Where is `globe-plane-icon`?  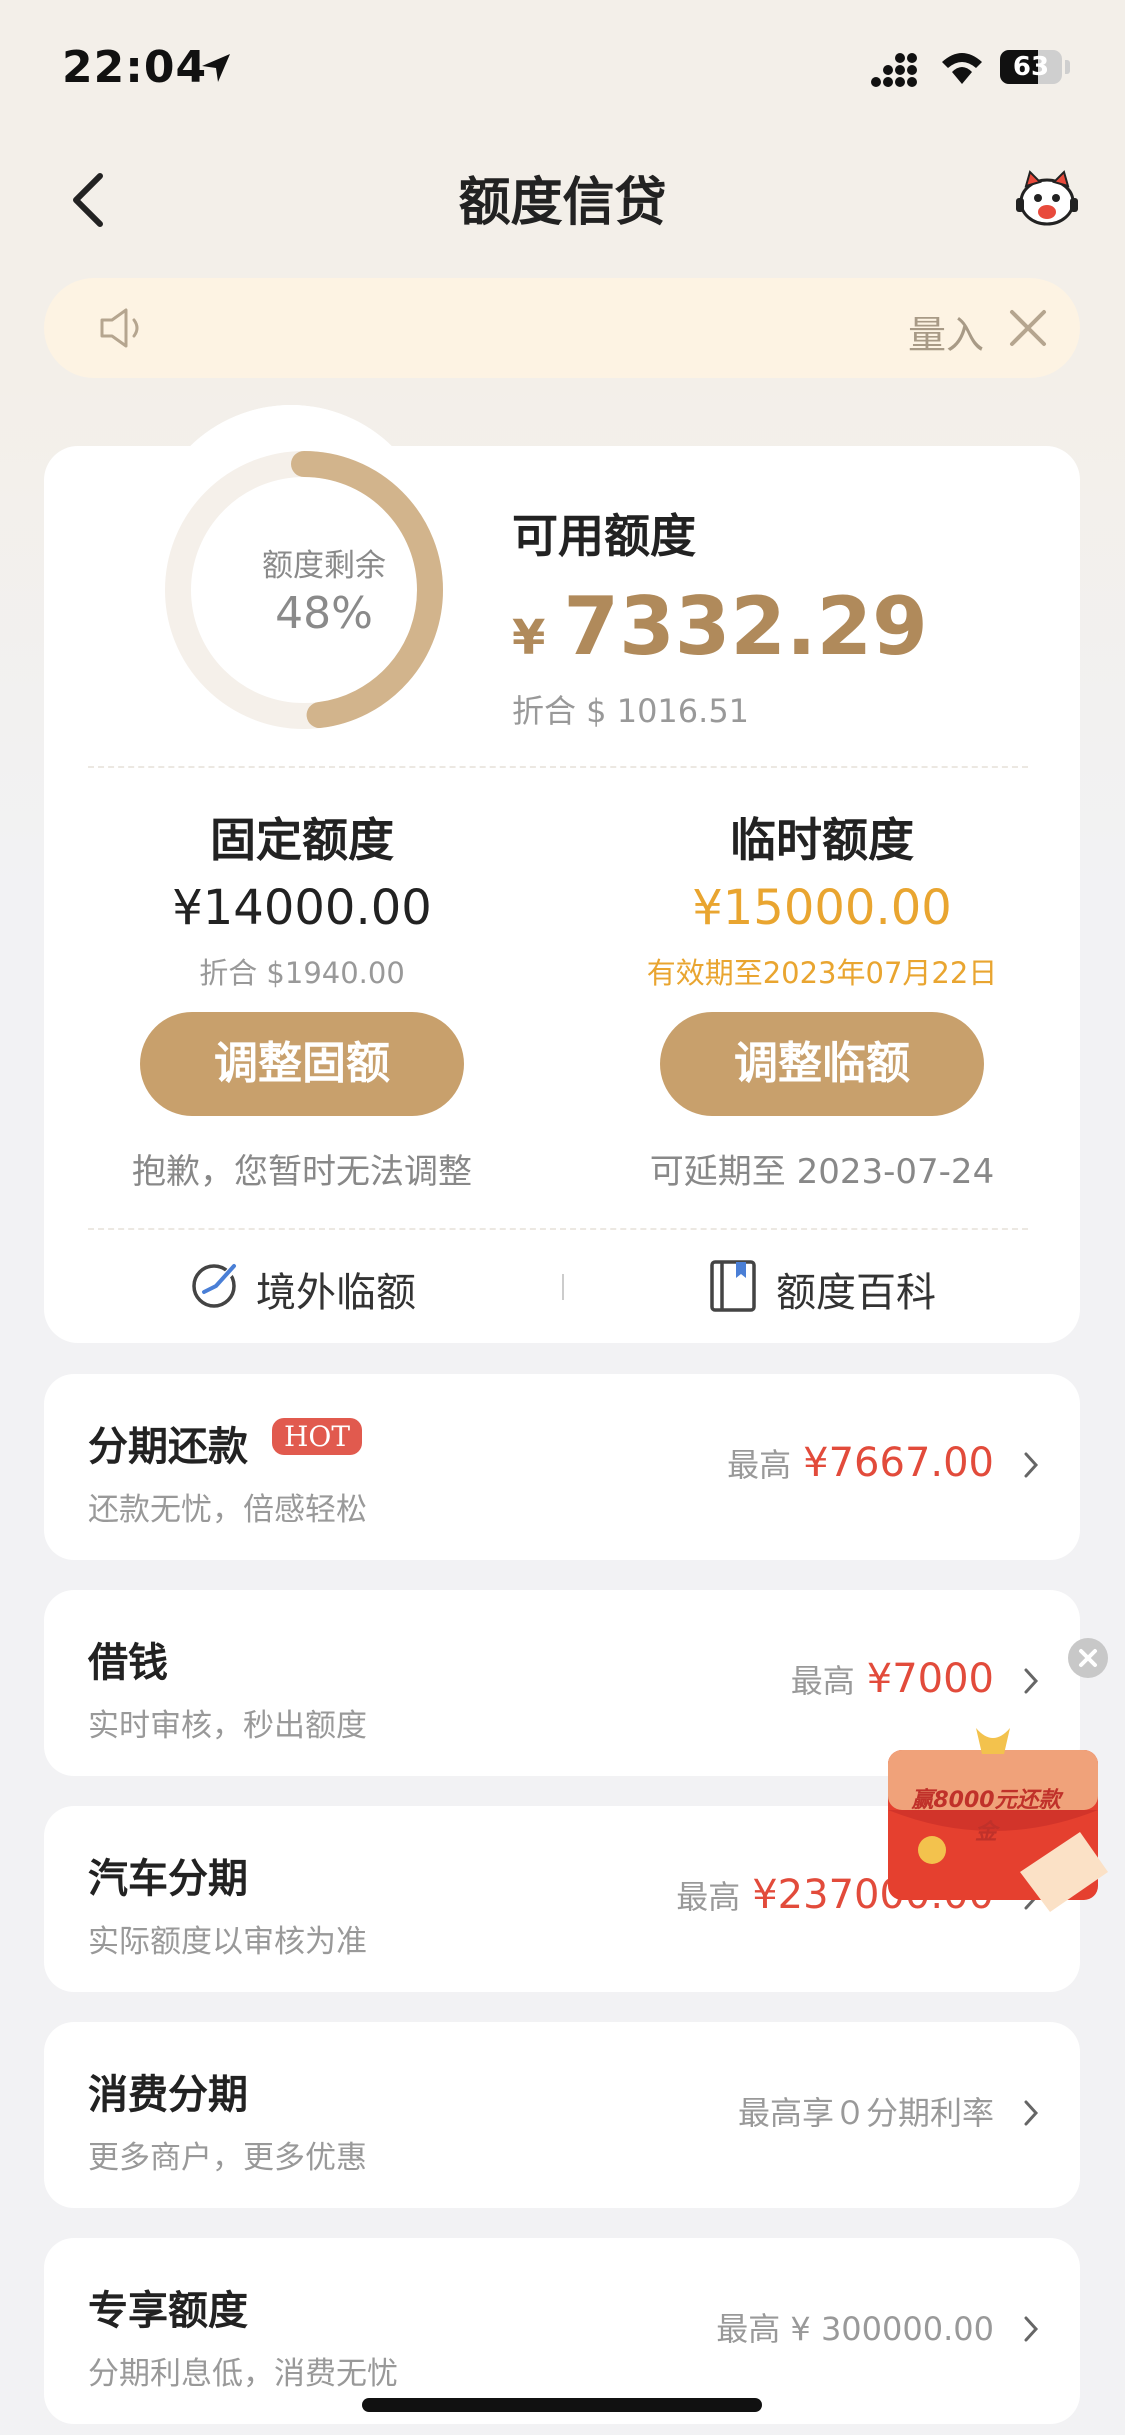
globe-plane-icon is located at coordinates (214, 1284).